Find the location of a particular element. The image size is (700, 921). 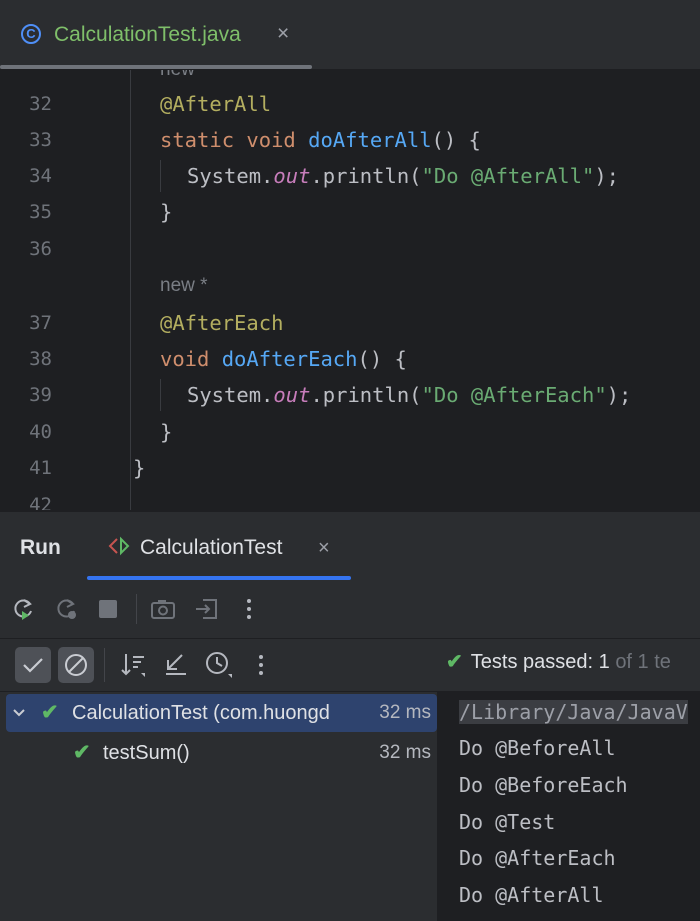

sort-icon is located at coordinates (133, 665).